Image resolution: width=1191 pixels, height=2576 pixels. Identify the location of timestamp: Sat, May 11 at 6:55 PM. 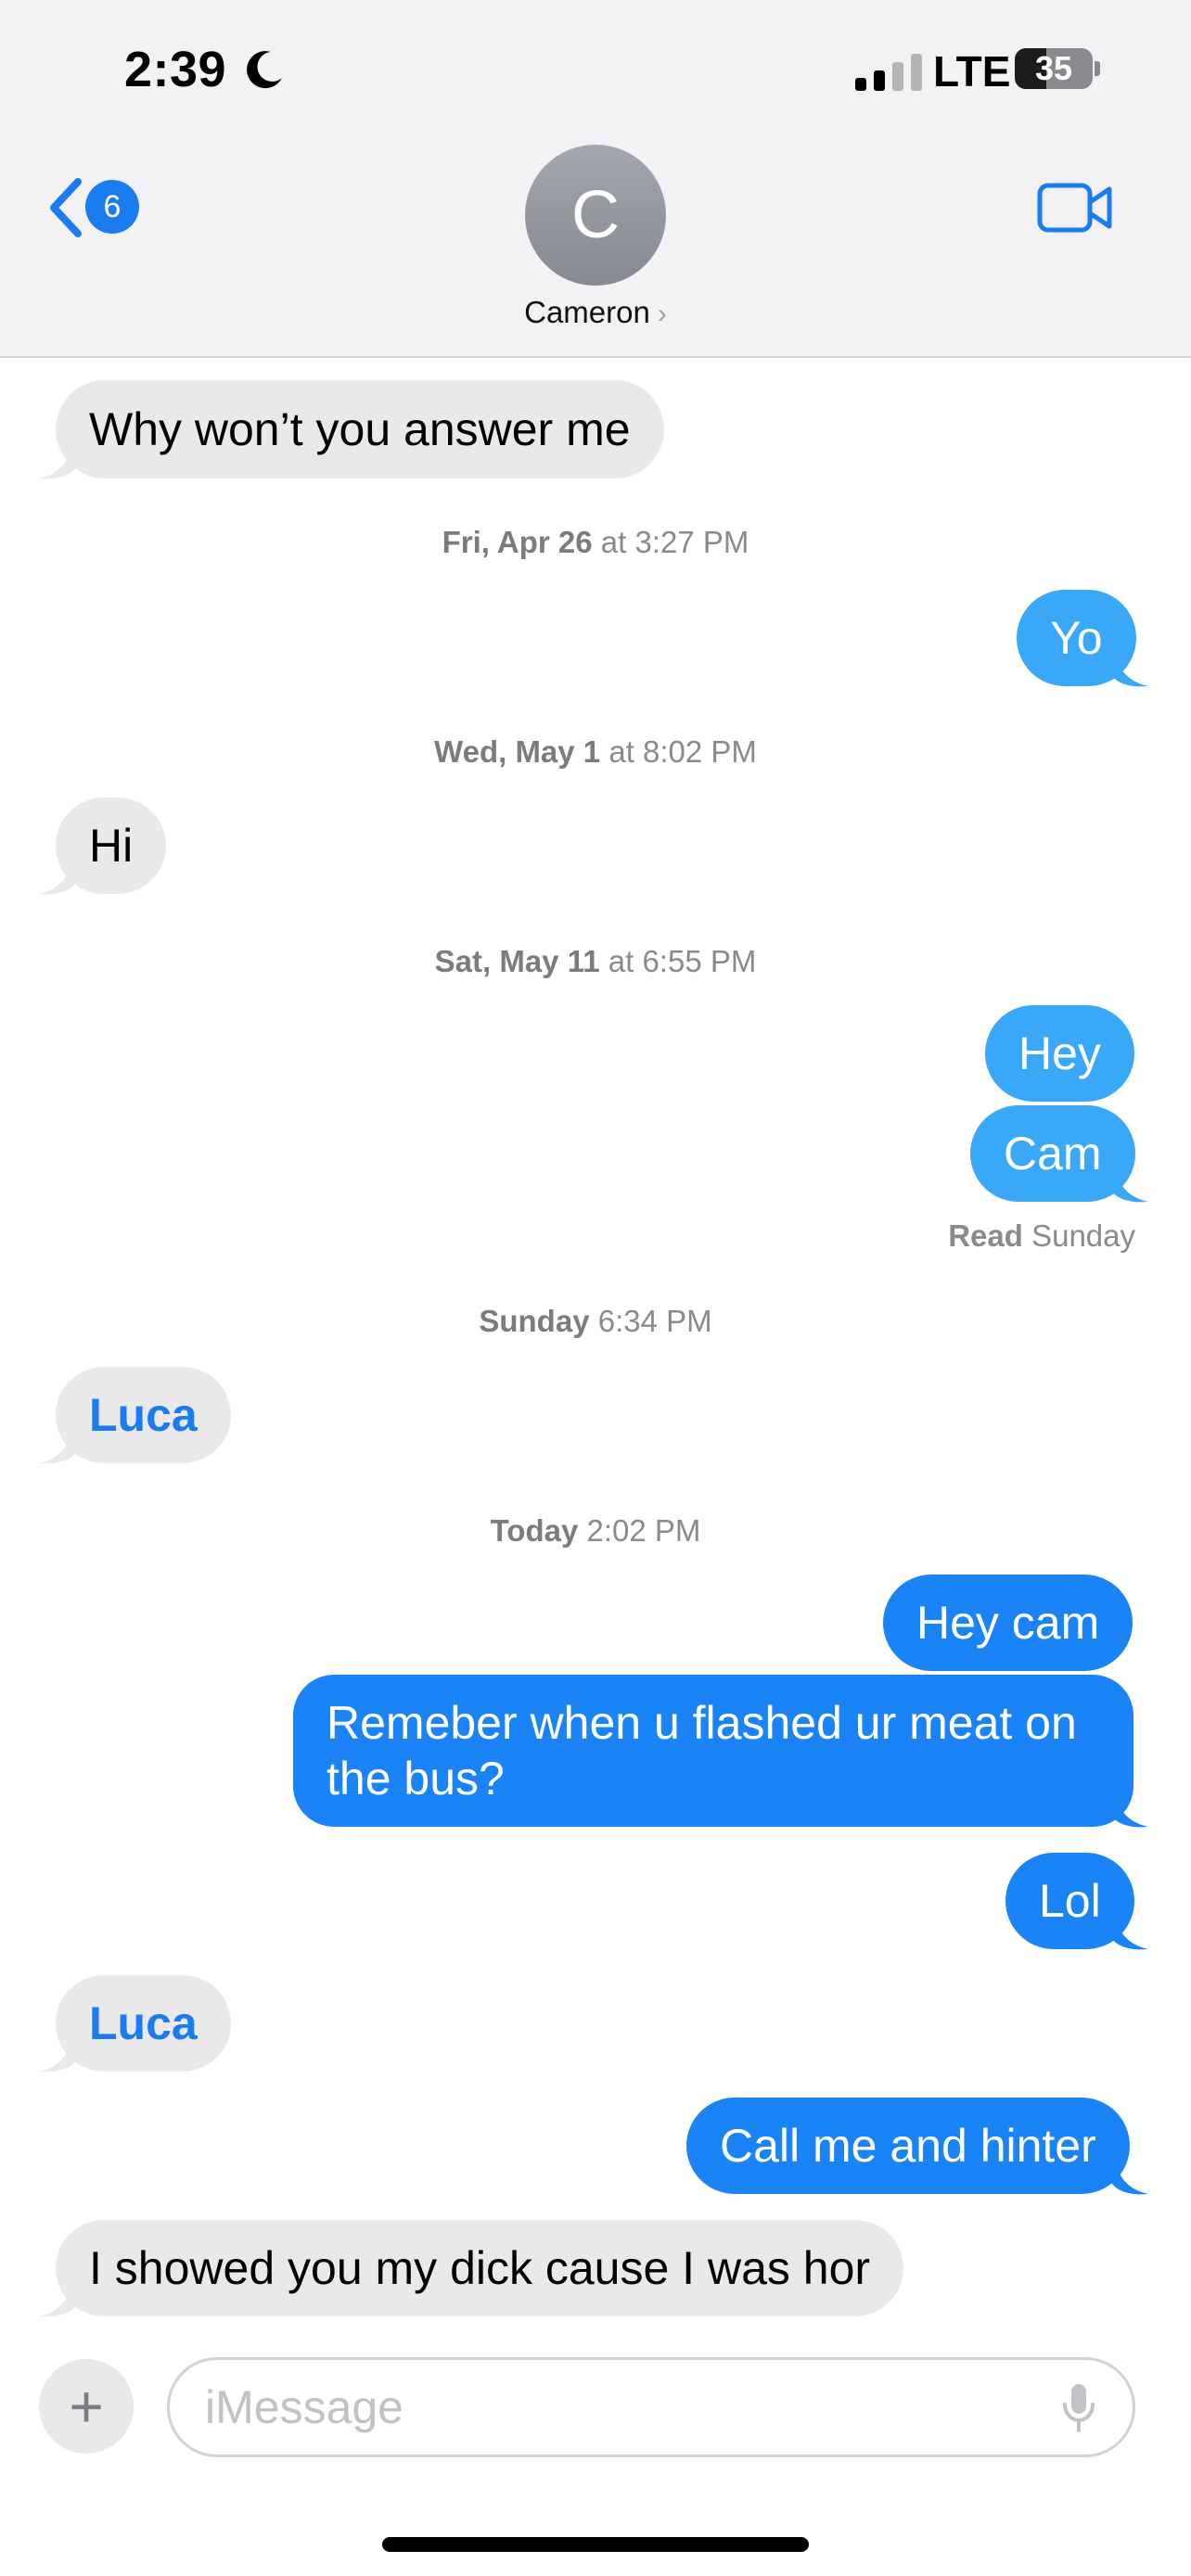
(595, 962).